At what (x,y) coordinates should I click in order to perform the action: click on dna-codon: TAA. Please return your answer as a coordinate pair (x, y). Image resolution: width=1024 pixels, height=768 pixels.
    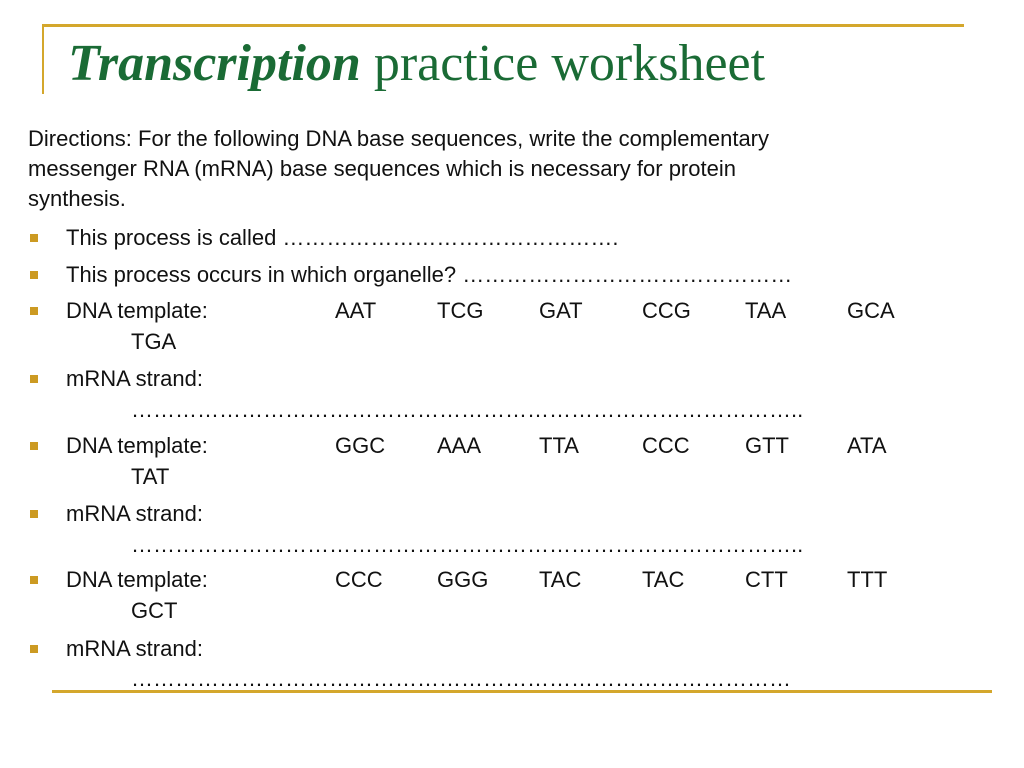
    Looking at the image, I should click on (766, 310).